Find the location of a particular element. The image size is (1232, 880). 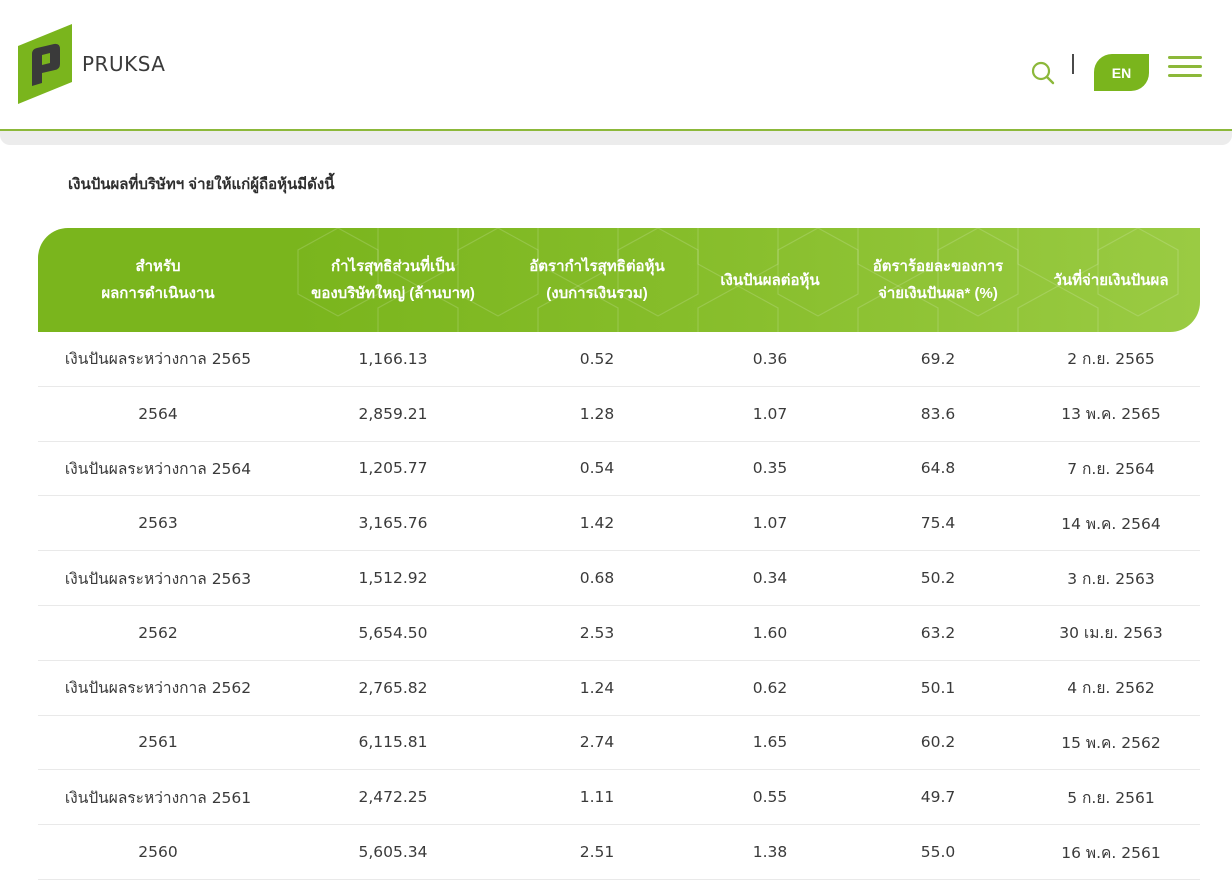

cell-payout-ratio: 63.2 is located at coordinates (938, 632).